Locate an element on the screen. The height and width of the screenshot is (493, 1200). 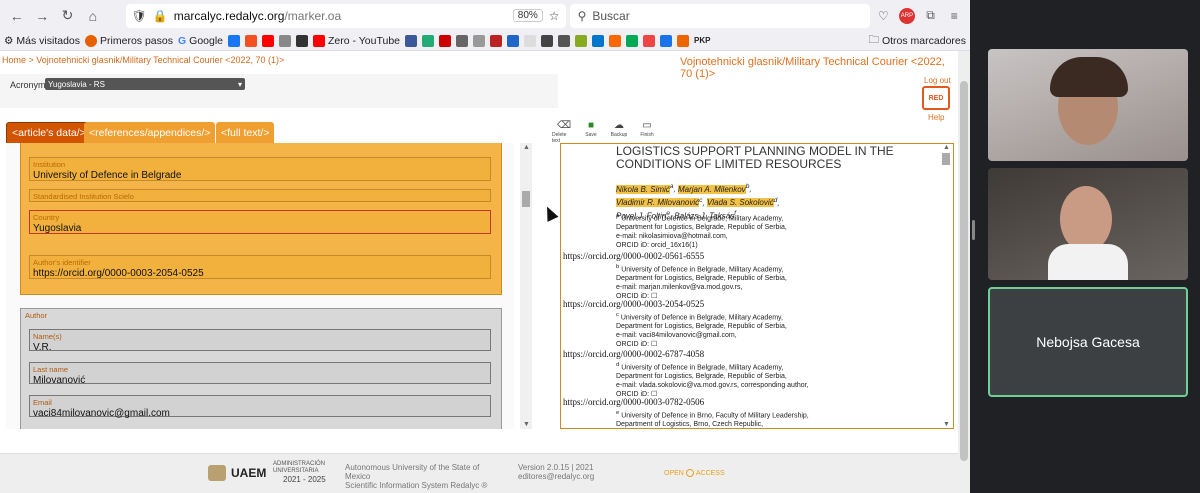
eraser-icon: ⌫ is located at coordinates (564, 125).